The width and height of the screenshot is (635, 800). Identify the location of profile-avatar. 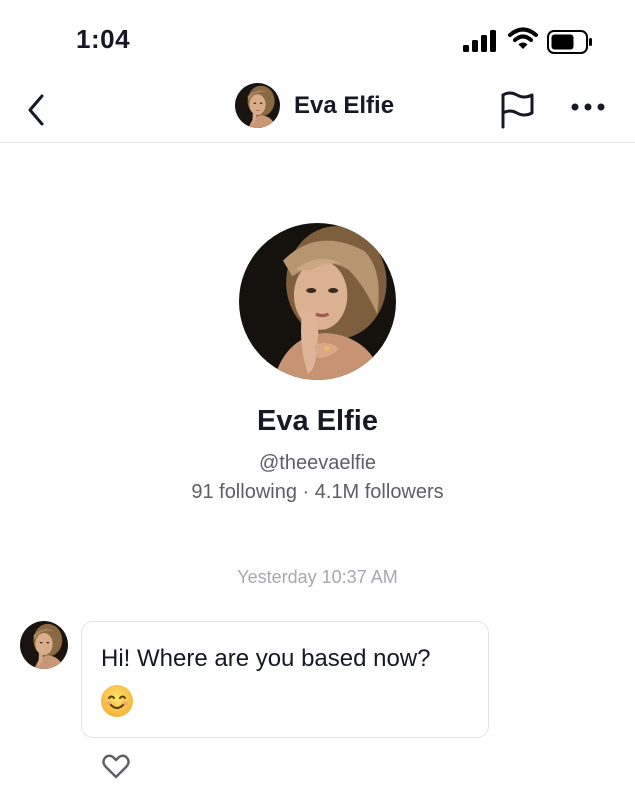
(317, 301).